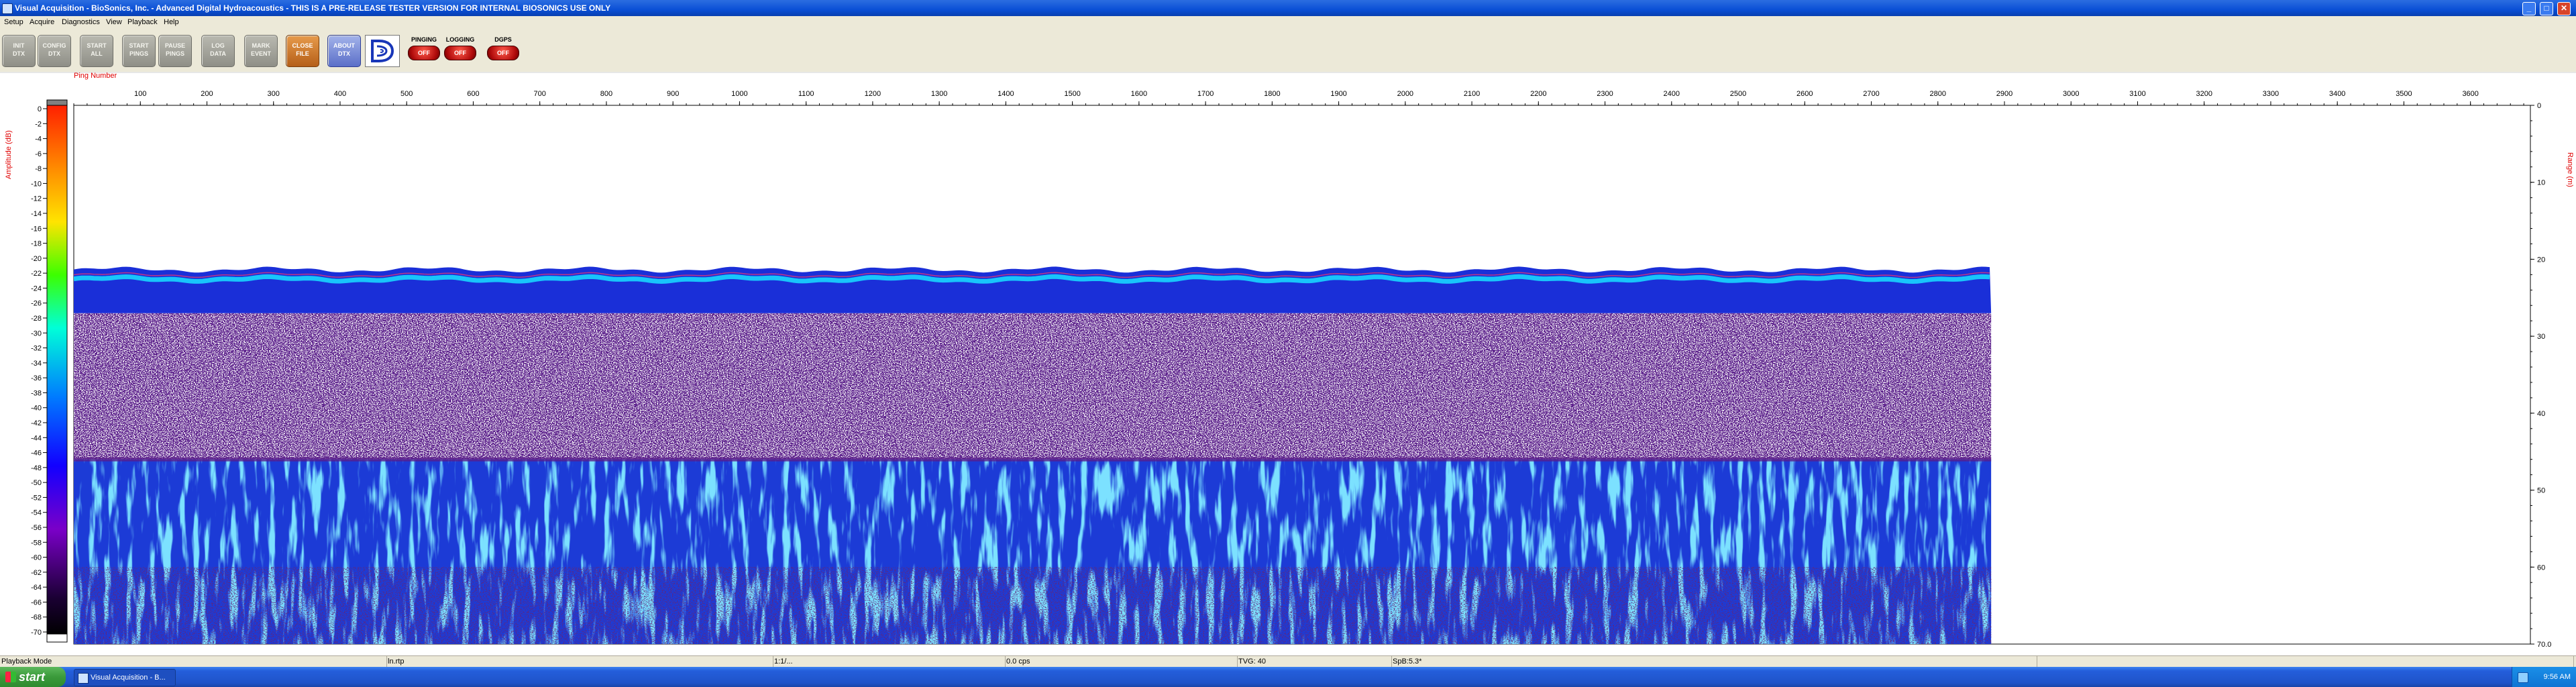  Describe the element at coordinates (2004, 94) in the screenshot. I see `ping-tick-label: 2900` at that location.